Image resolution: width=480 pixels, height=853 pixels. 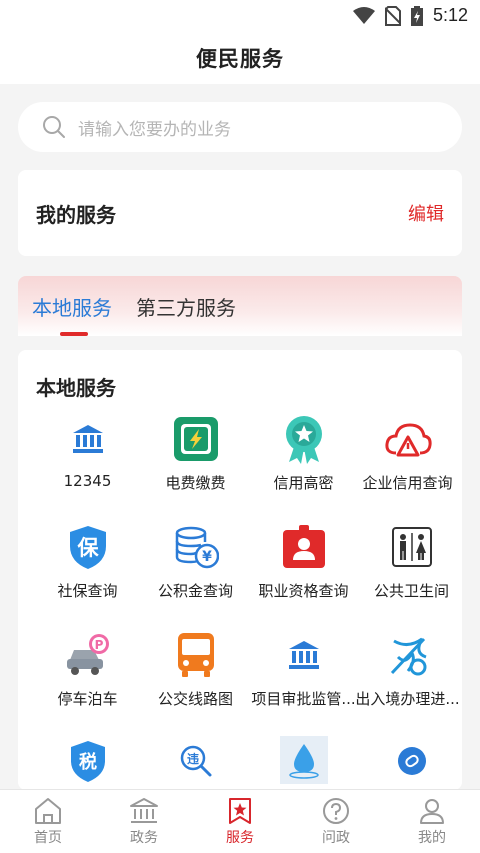 What do you see at coordinates (48, 837) in the screenshot?
I see `nav-label: 首页` at bounding box center [48, 837].